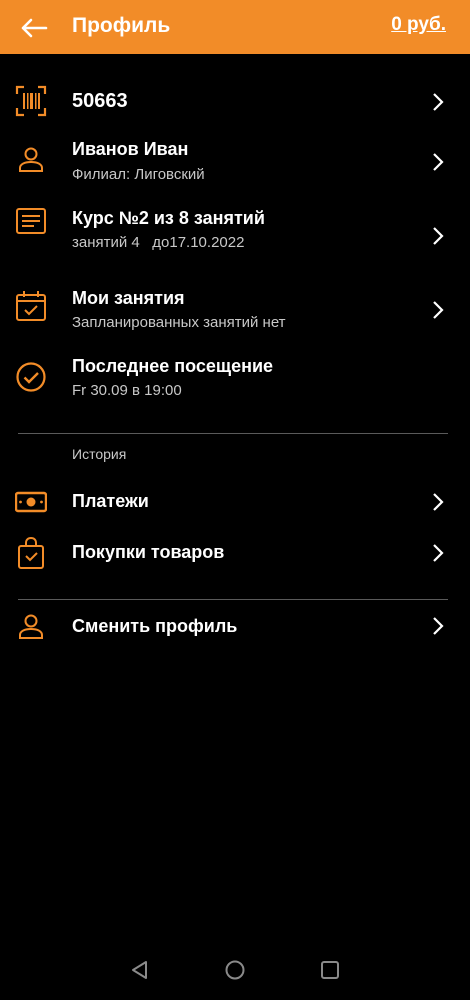 The image size is (470, 1000). I want to click on purchases-title: Покупки товаров, so click(148, 552).